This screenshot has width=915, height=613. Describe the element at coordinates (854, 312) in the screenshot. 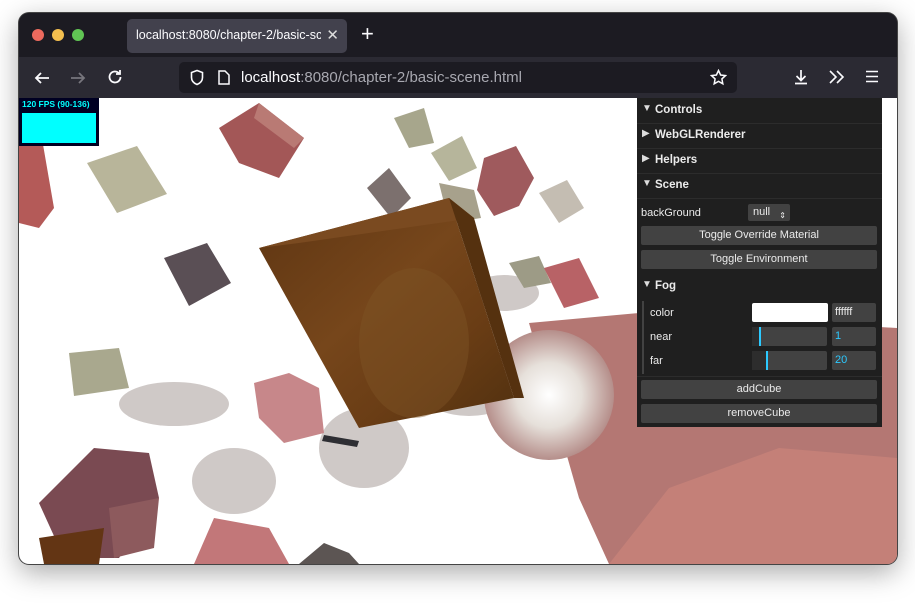

I see `fog-color-hex-input: ffffff` at that location.